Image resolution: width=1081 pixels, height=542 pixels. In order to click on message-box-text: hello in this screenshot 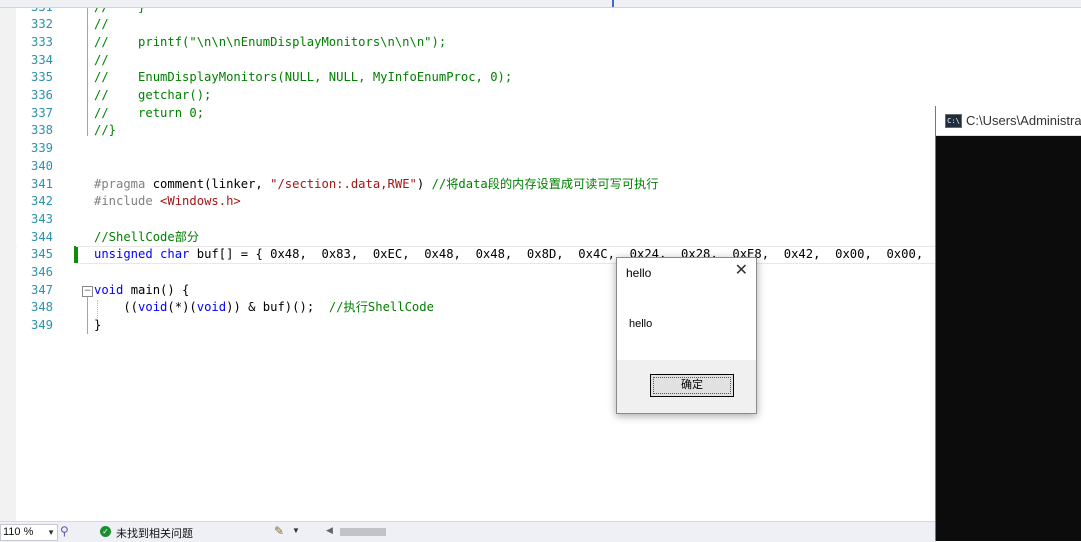, I will do `click(641, 324)`.